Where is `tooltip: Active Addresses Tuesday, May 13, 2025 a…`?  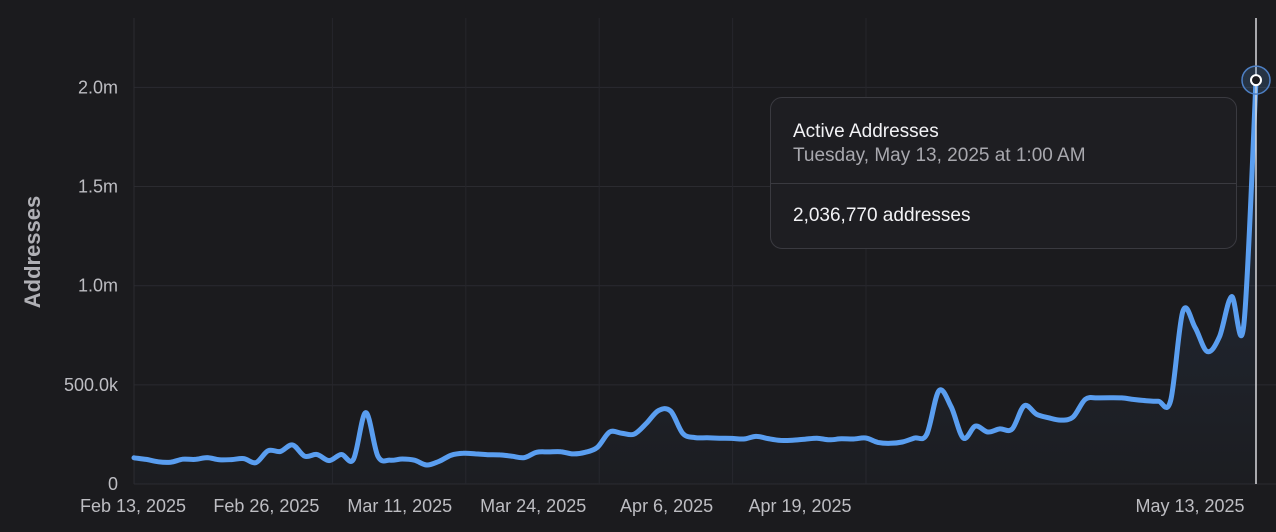
tooltip: Active Addresses Tuesday, May 13, 2025 a… is located at coordinates (1003, 173).